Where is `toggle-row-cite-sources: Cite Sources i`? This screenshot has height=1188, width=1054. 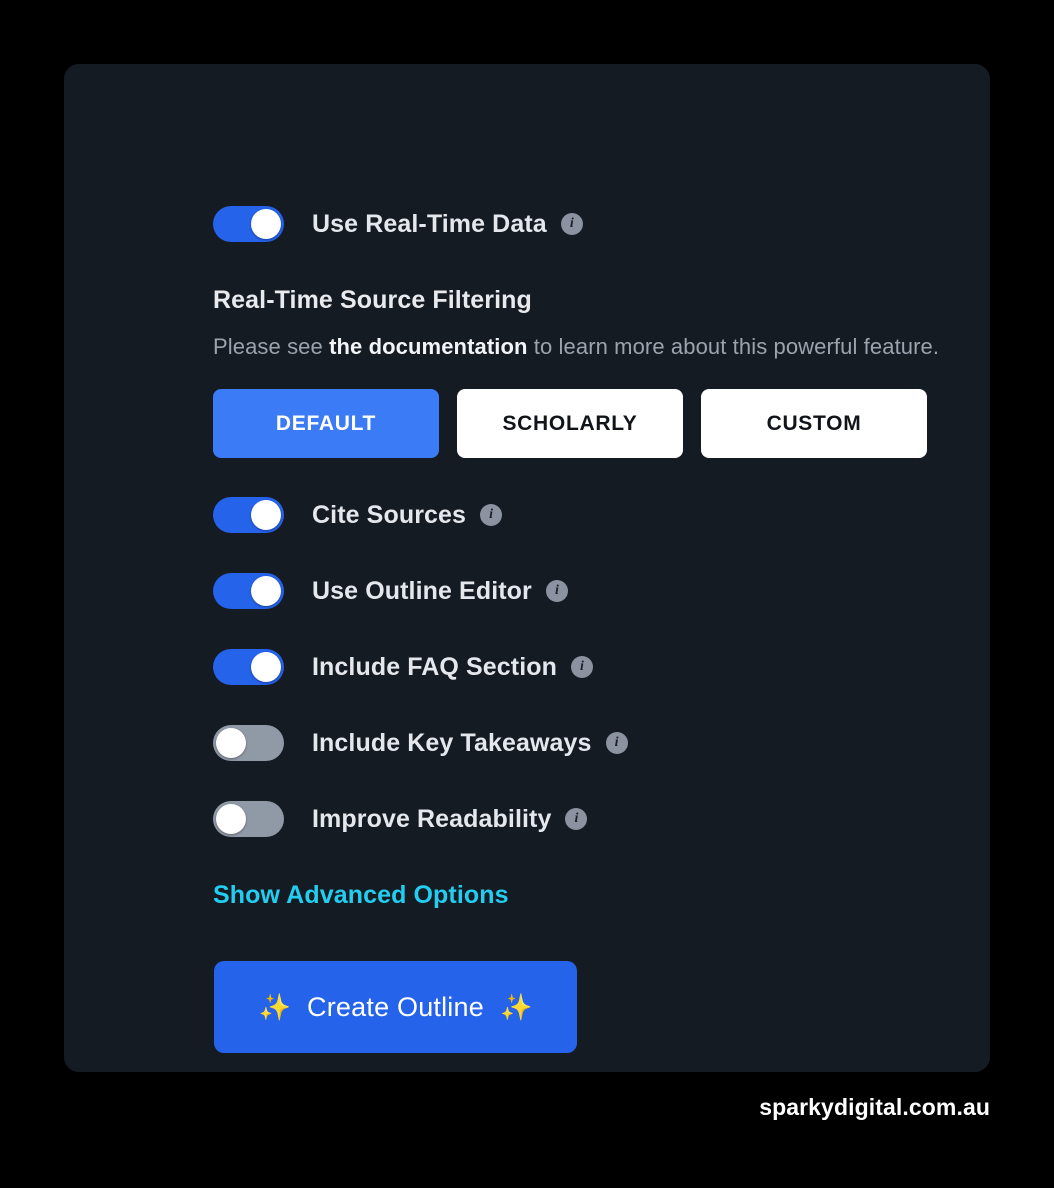 toggle-row-cite-sources: Cite Sources i is located at coordinates (358, 515).